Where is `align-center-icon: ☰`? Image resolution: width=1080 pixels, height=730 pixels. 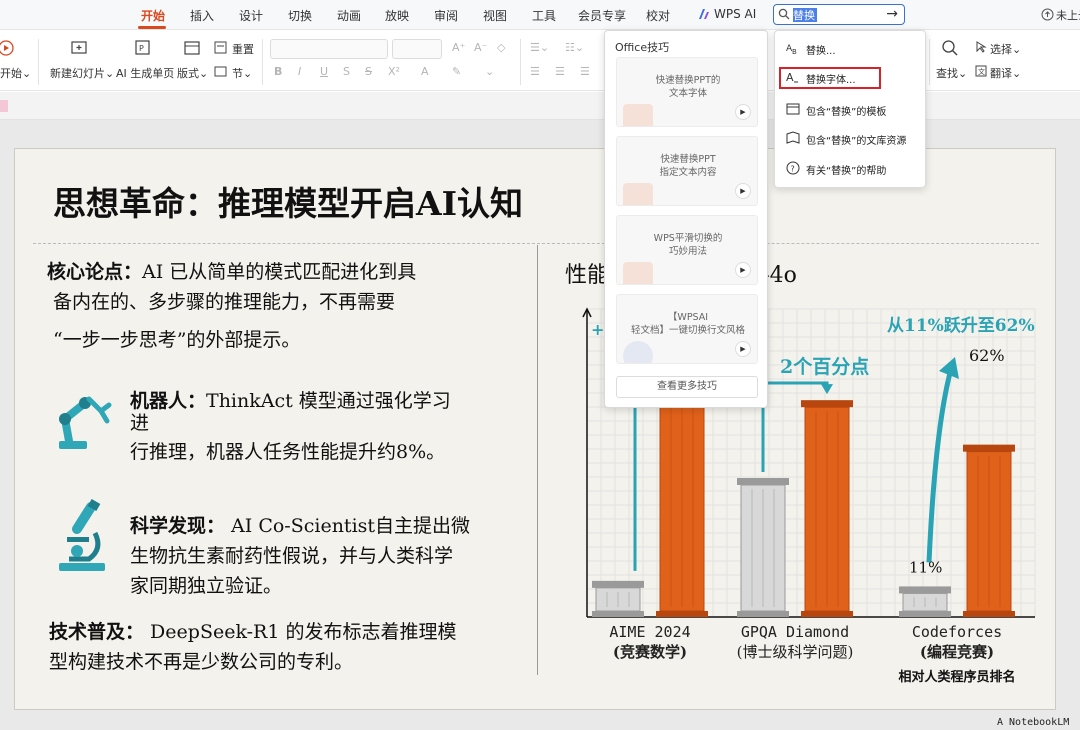 align-center-icon: ☰ is located at coordinates (560, 71).